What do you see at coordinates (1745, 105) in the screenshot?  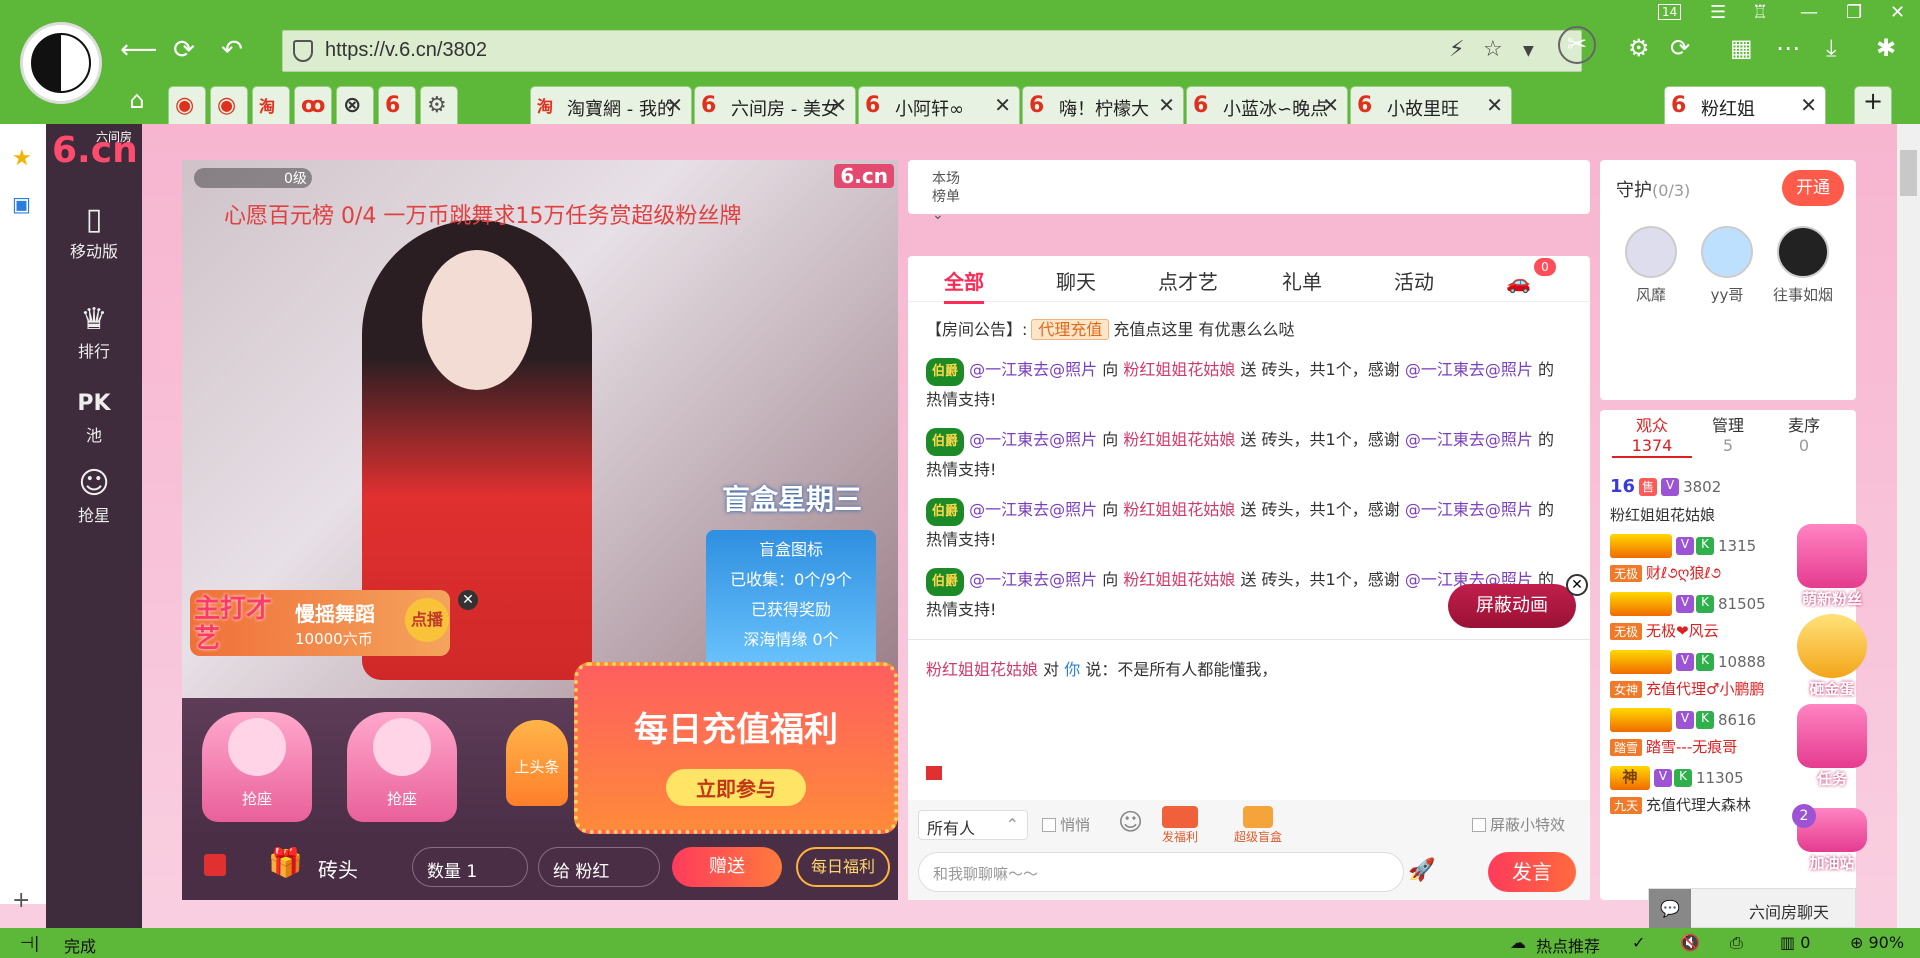 I see `tab-page-active: 6 粉红姐 ✕` at bounding box center [1745, 105].